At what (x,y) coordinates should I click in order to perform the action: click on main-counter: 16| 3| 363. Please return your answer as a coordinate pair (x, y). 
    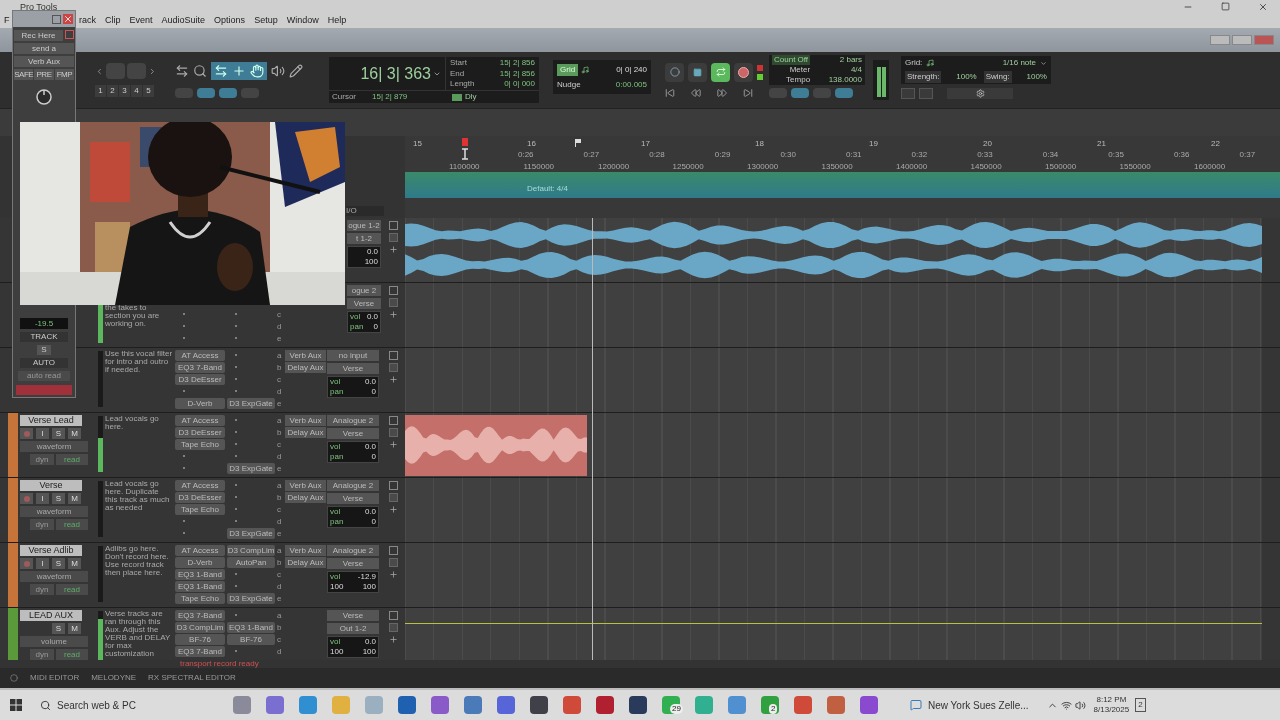
    Looking at the image, I should click on (395, 73).